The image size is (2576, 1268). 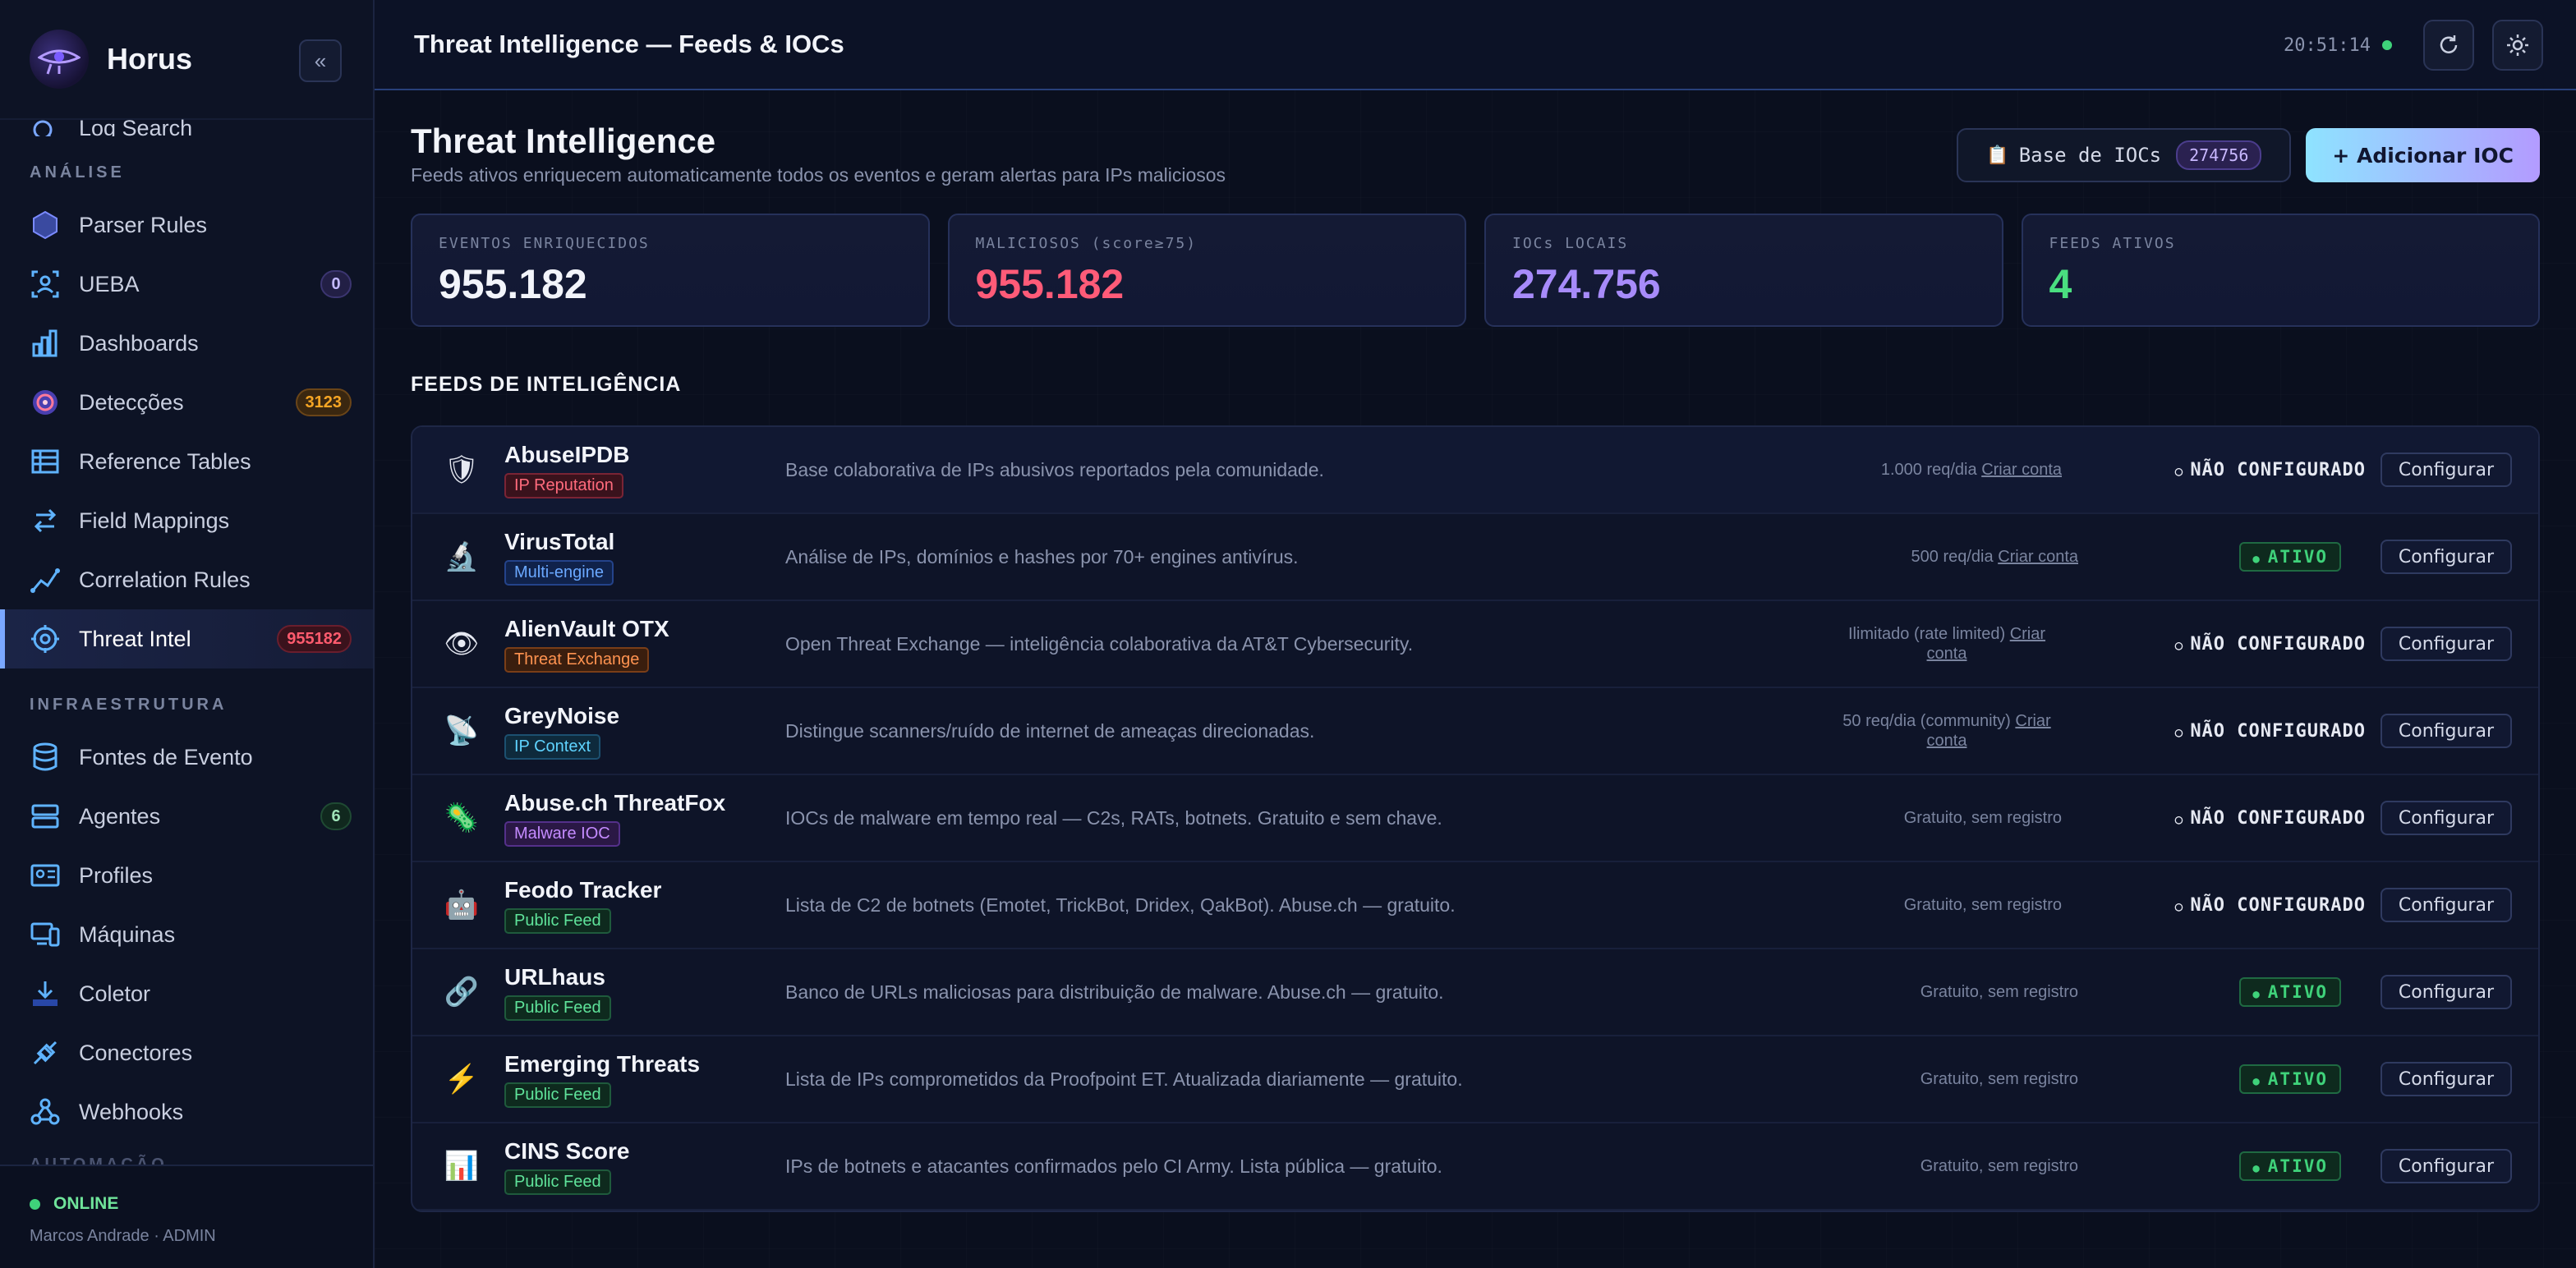 What do you see at coordinates (150, 59) in the screenshot?
I see `brand-name: Horus` at bounding box center [150, 59].